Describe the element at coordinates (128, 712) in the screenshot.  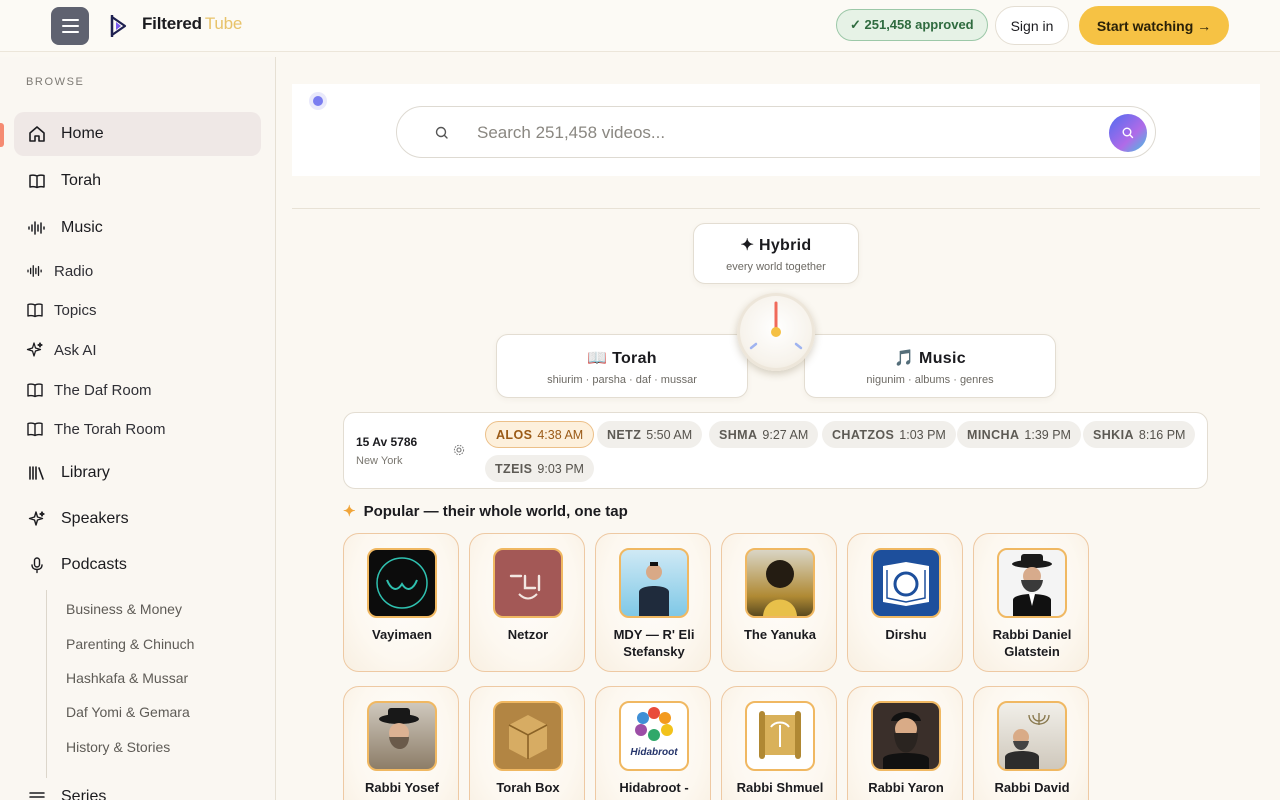
I see `subnav-daf-yomi-gemara: Daf Yomi & Gemara` at that location.